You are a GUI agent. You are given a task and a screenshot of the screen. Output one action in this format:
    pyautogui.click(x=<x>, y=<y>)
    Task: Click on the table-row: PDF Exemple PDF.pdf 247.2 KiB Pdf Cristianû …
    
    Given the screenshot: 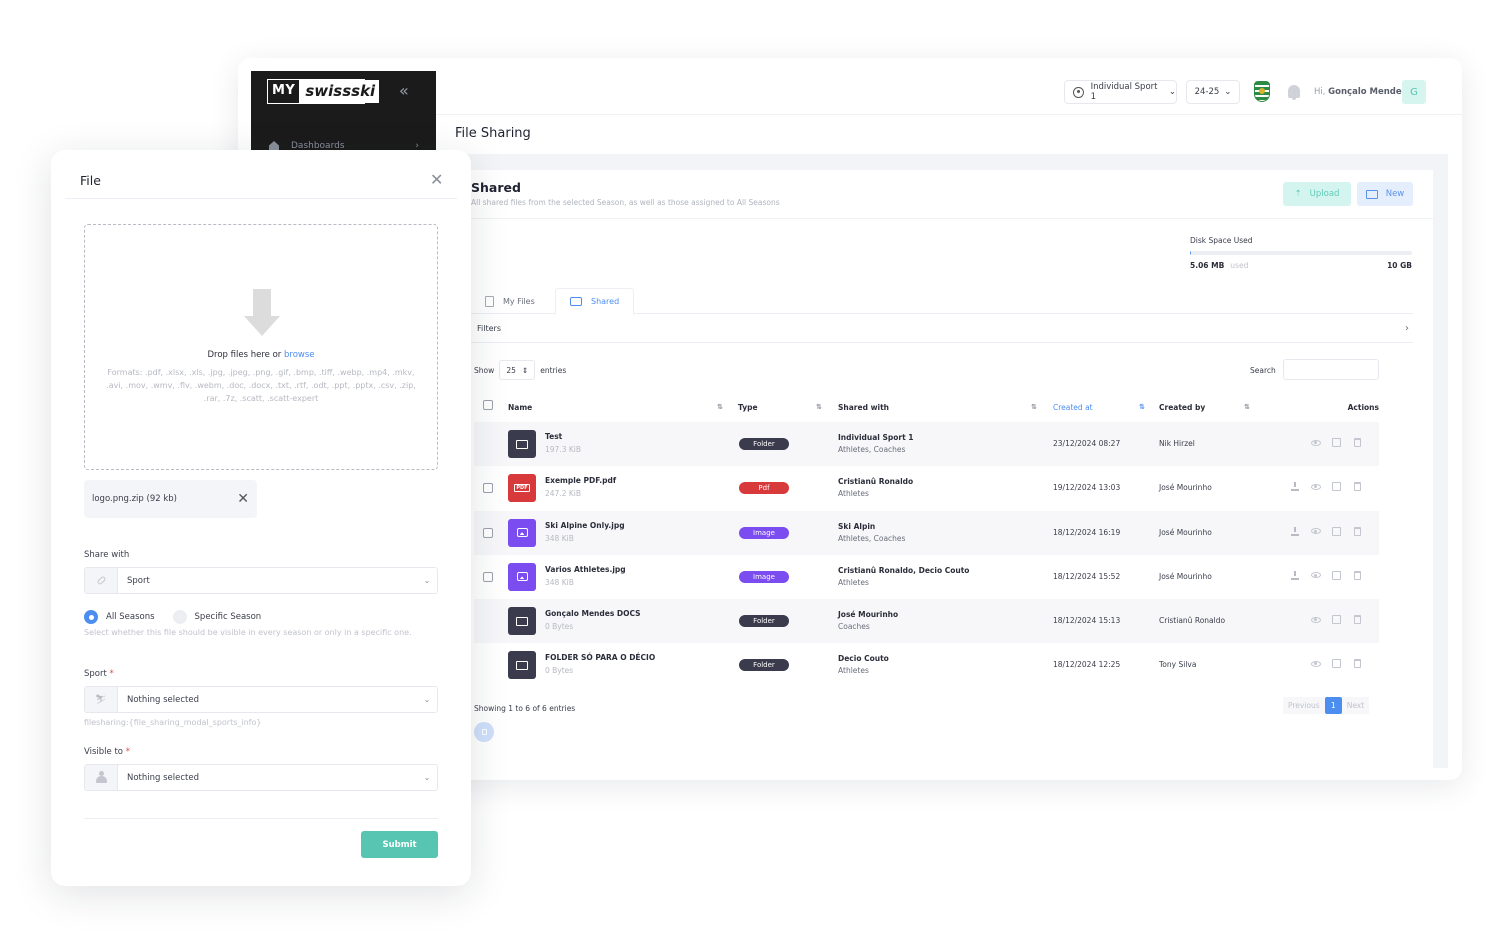 What is the action you would take?
    pyautogui.click(x=926, y=488)
    